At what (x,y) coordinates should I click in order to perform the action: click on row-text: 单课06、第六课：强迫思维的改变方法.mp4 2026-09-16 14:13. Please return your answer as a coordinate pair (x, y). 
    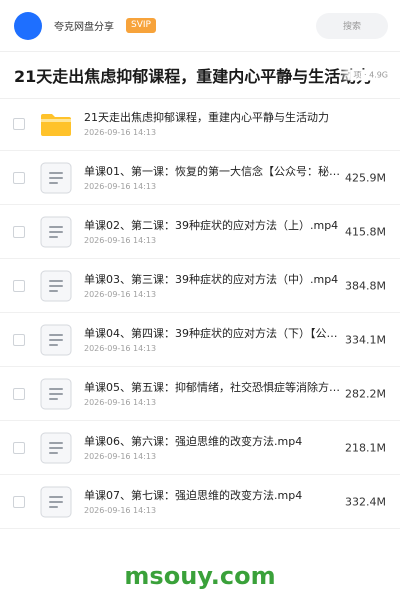
    Looking at the image, I should click on (215, 448).